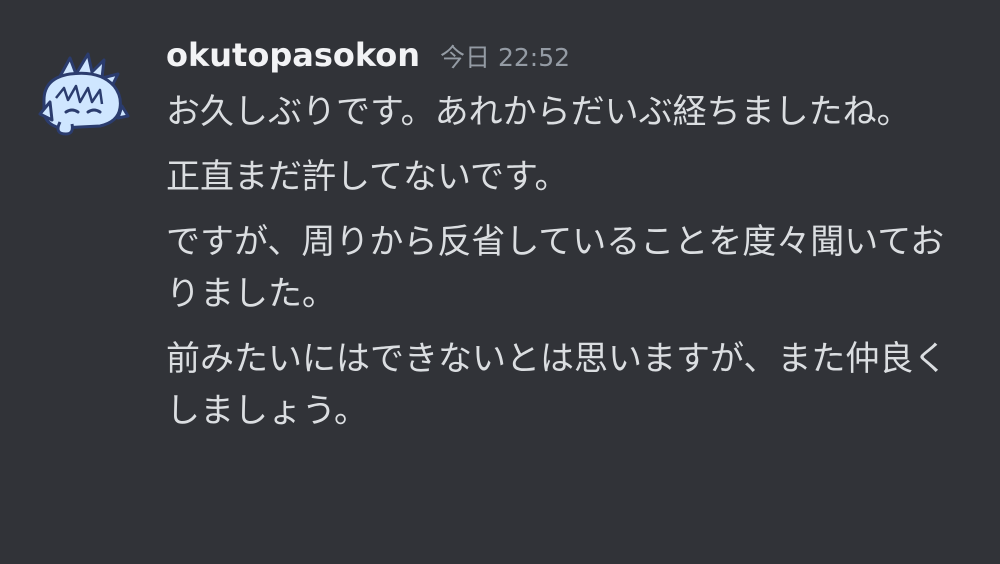 The width and height of the screenshot is (1000, 564). Describe the element at coordinates (84, 94) in the screenshot. I see `anime-character-avatar-icon` at that location.